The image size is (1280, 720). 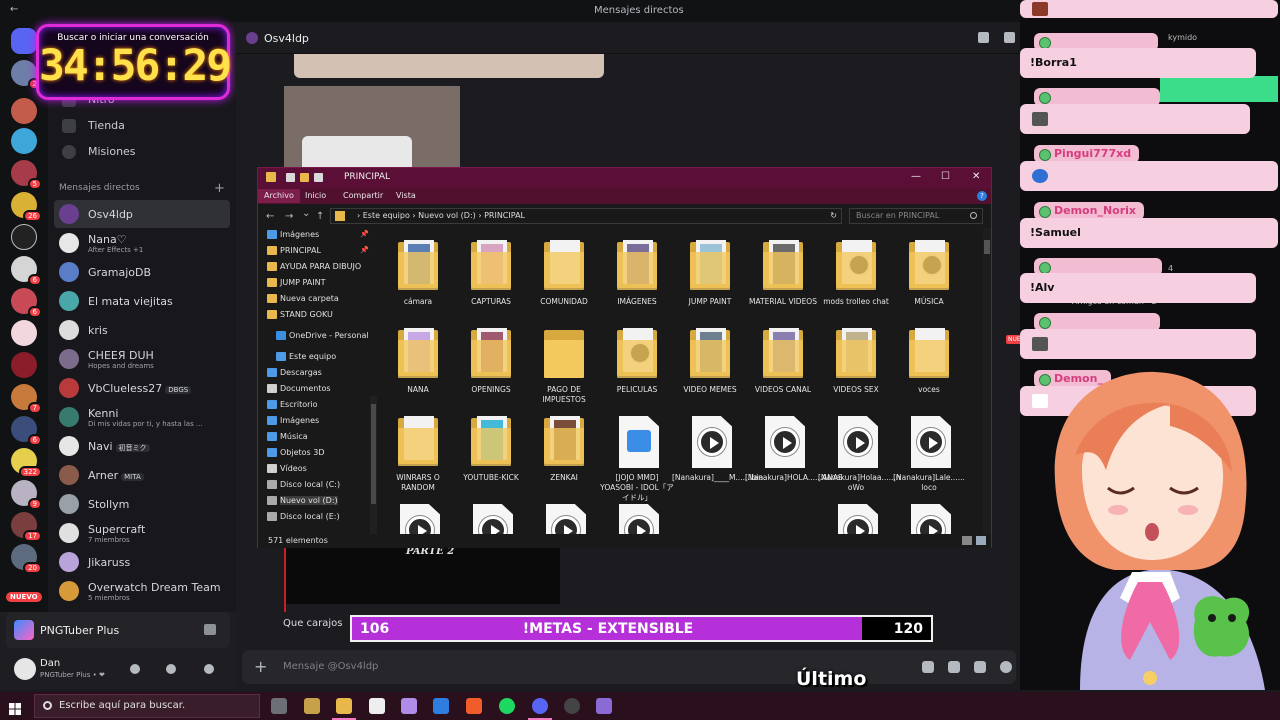 I want to click on folder-item: IMÁGENES, so click(x=637, y=282).